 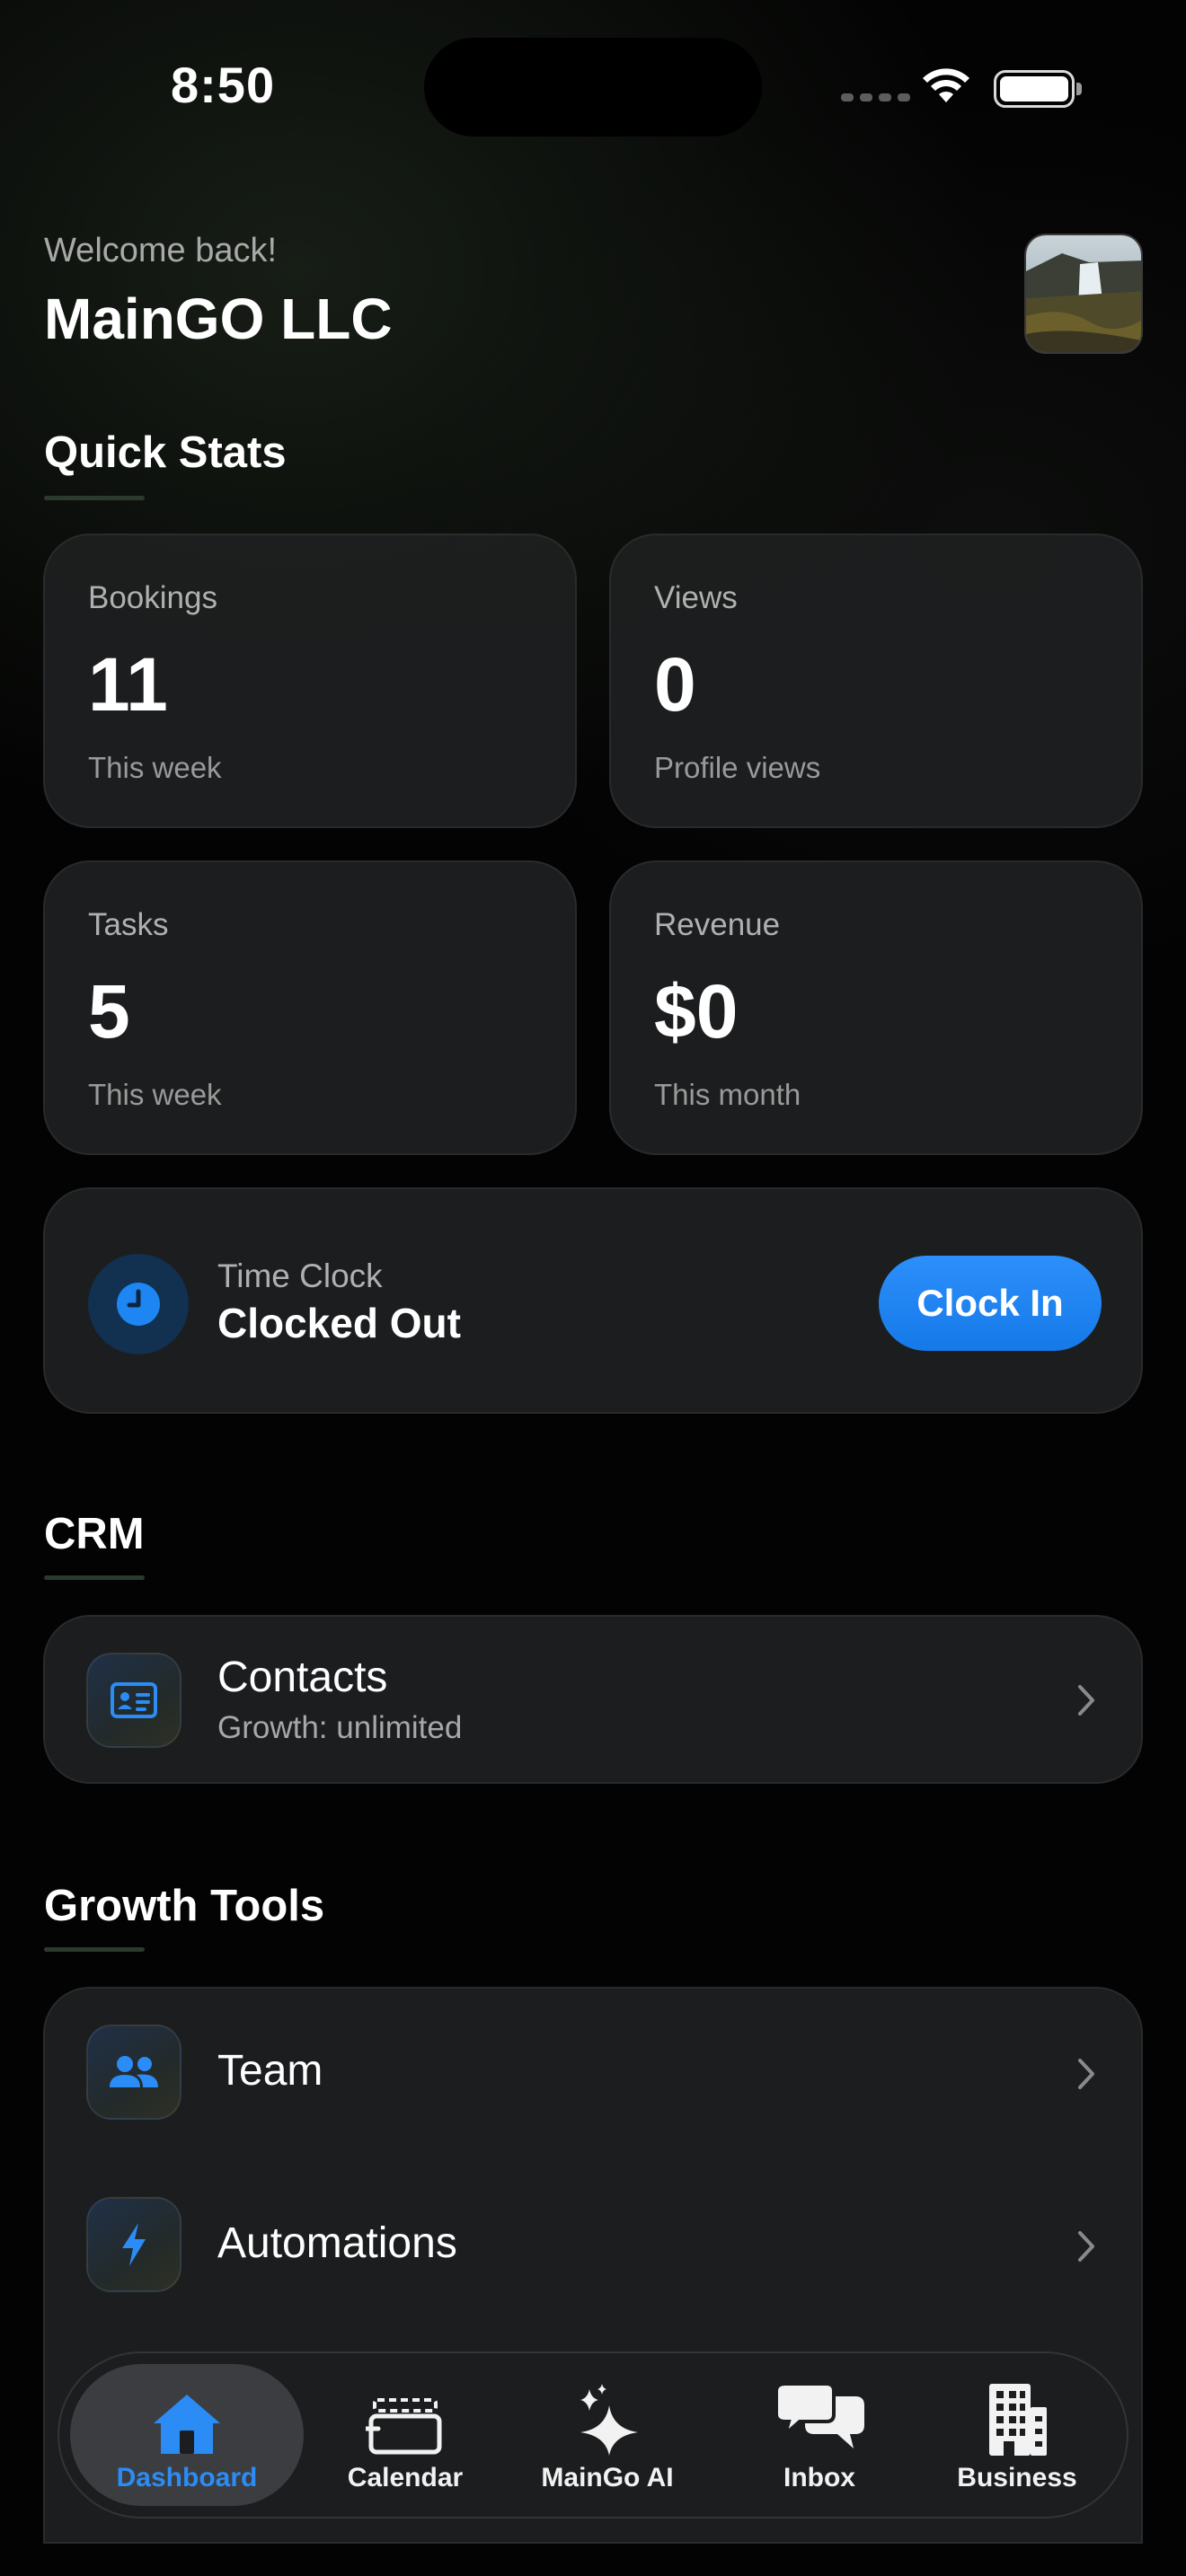 I want to click on tab-dashboard: Dashboard, so click(x=187, y=2436).